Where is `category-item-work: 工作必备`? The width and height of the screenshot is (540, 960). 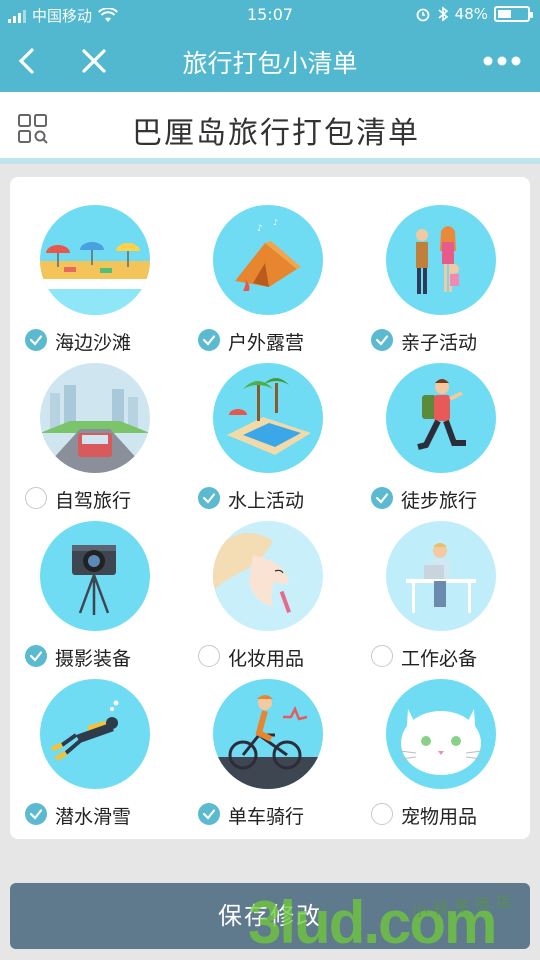
category-item-work: 工作必备 is located at coordinates (442, 581).